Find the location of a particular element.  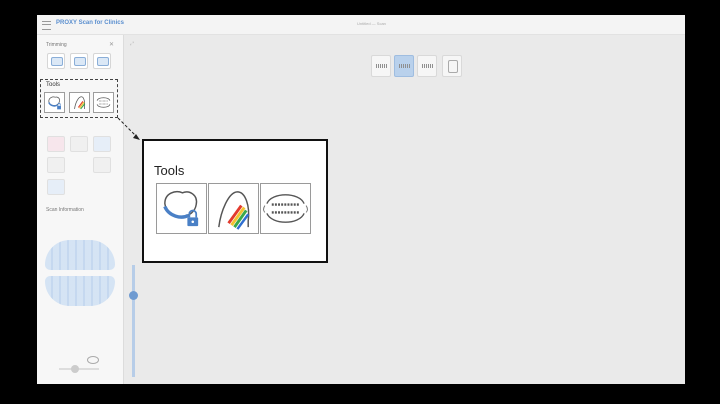

upper-arch-preview is located at coordinates (80, 255).